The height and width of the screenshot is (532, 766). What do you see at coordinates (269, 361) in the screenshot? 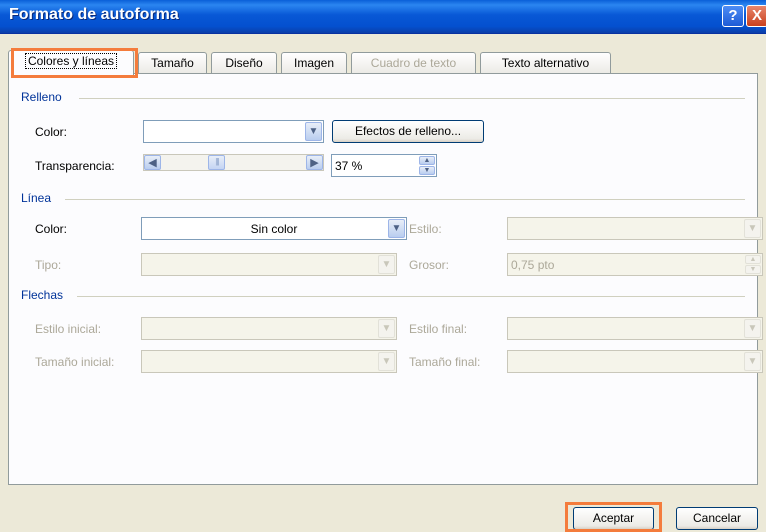
I see `begin-size-select: ▼` at bounding box center [269, 361].